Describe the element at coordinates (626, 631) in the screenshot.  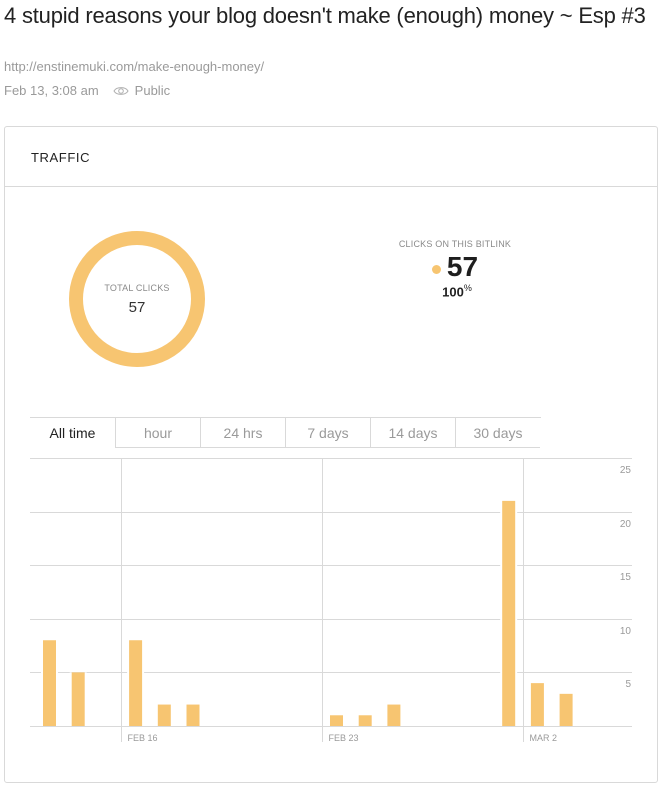
I see `y-tick-label: 10` at that location.